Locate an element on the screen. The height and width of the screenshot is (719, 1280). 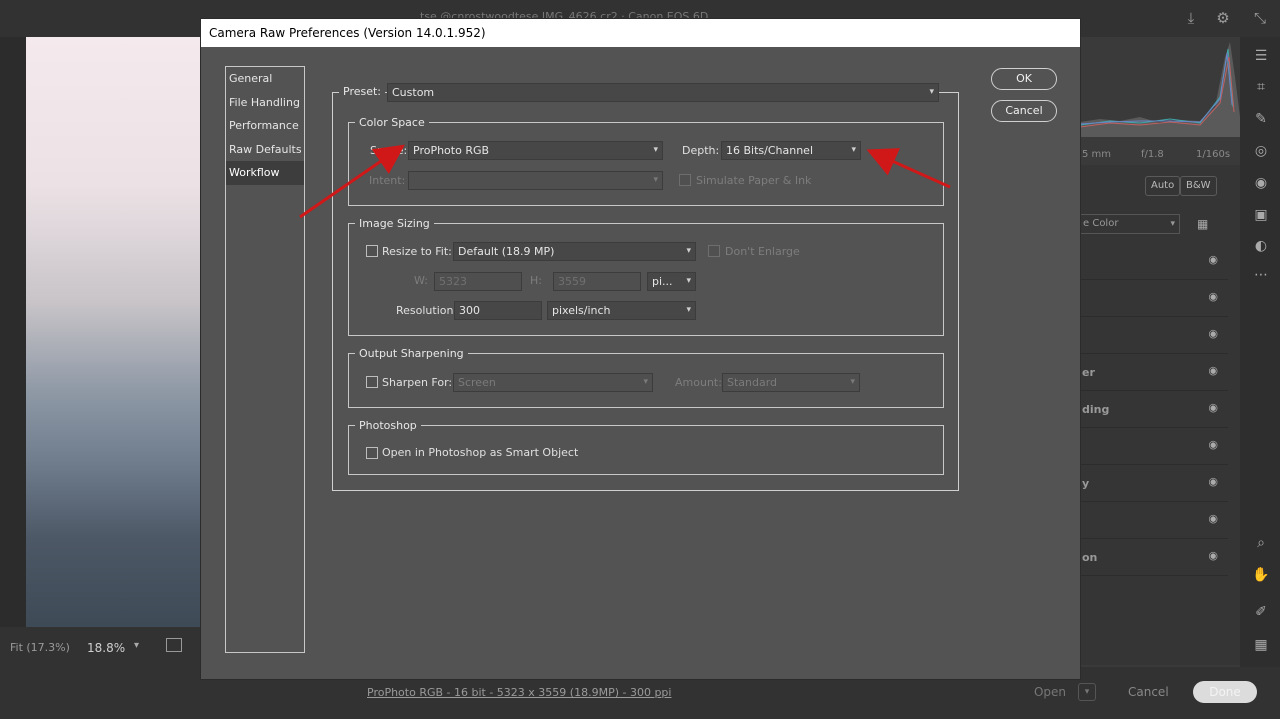
intent-select: ▾ is located at coordinates (535, 180).